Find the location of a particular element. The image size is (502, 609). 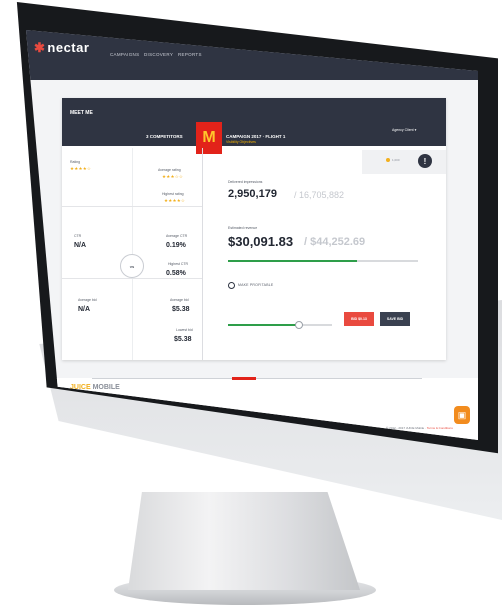

vs-badge: vs is located at coordinates (132, 266).